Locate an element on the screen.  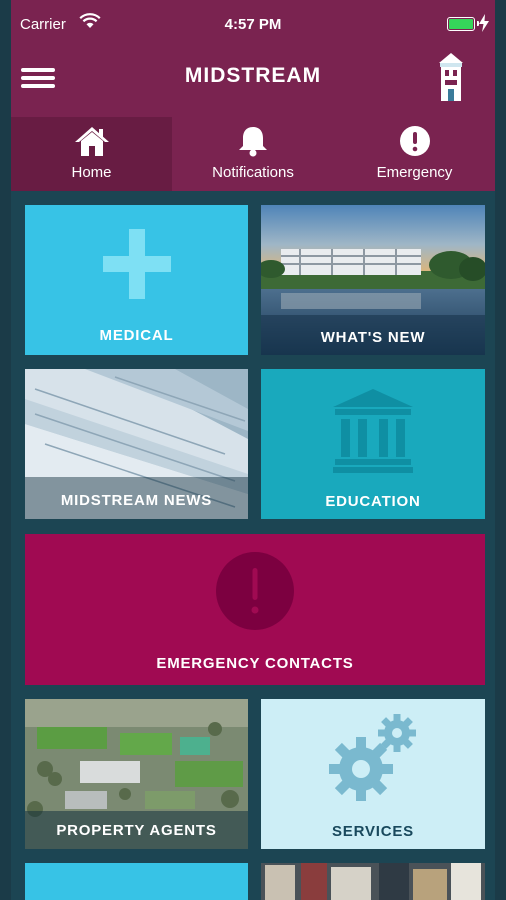
tab-emergency-label: Emergency is located at coordinates (414, 172).